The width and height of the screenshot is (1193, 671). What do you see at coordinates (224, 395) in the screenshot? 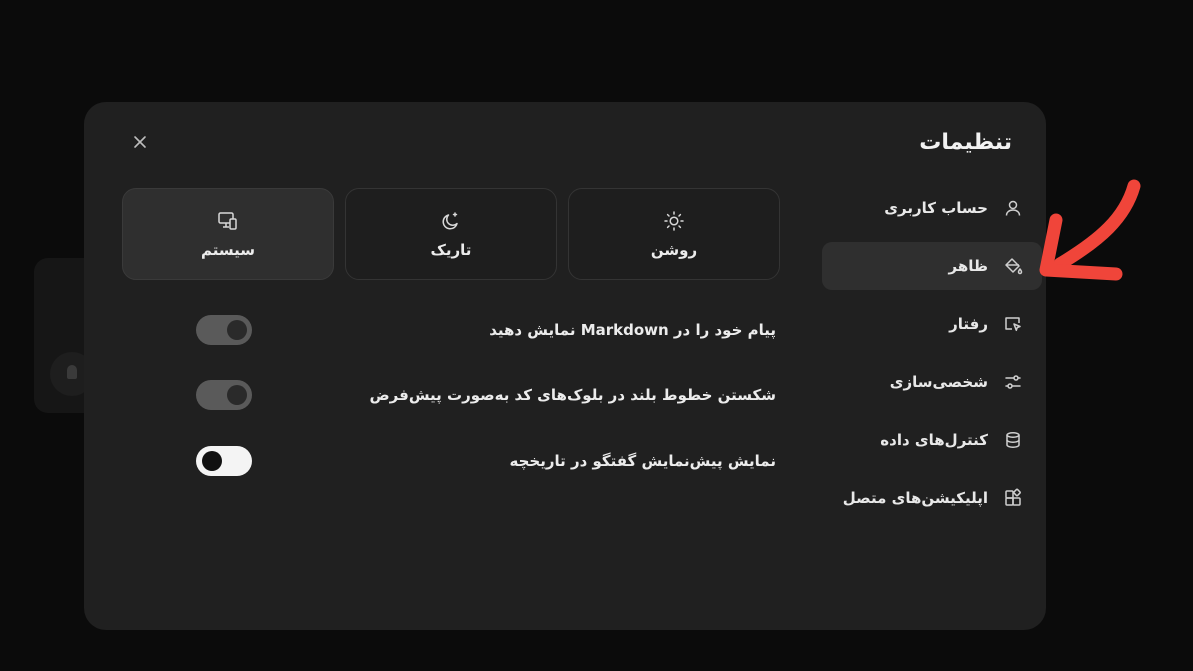
I see `code-wrap-toggle` at bounding box center [224, 395].